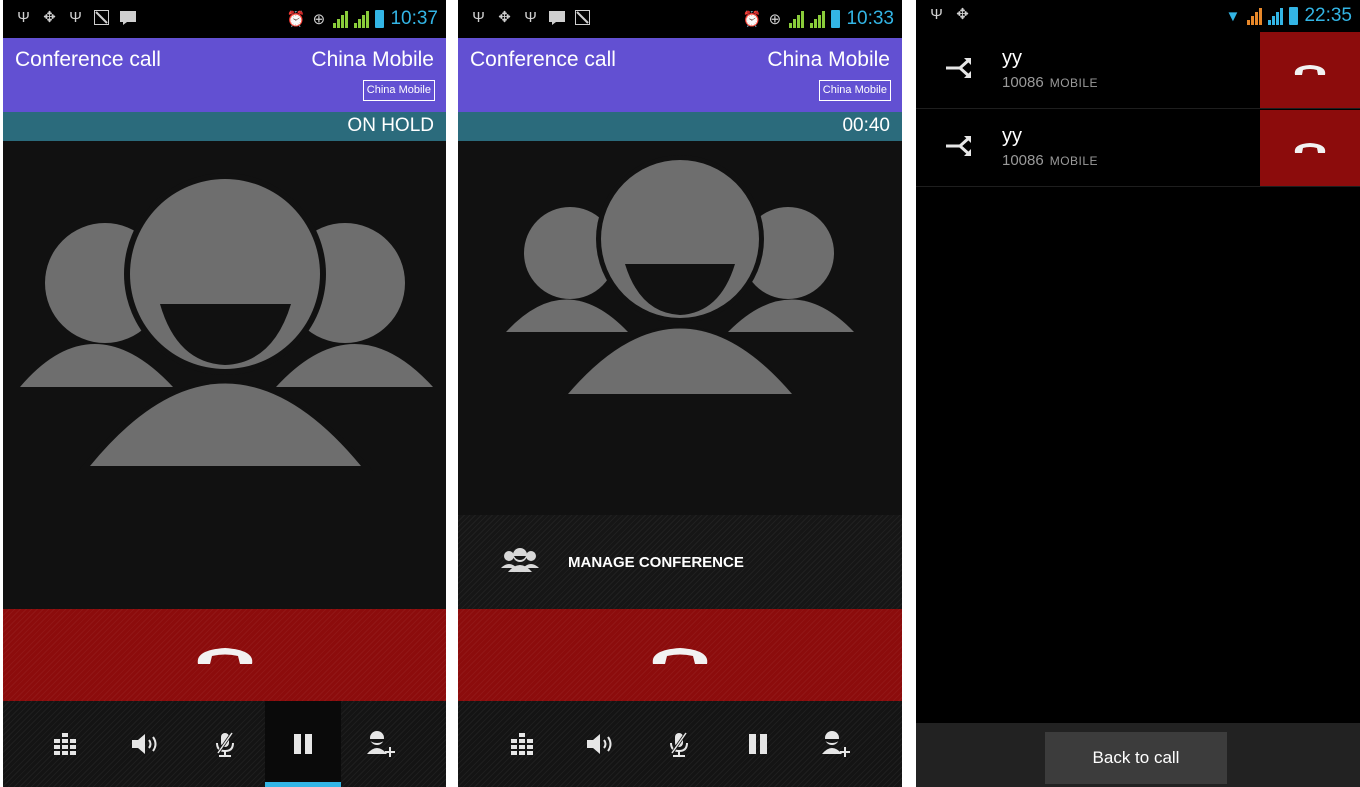 The image size is (1360, 787). Describe the element at coordinates (224, 126) in the screenshot. I see `call-status-bar: ON HOLD` at that location.